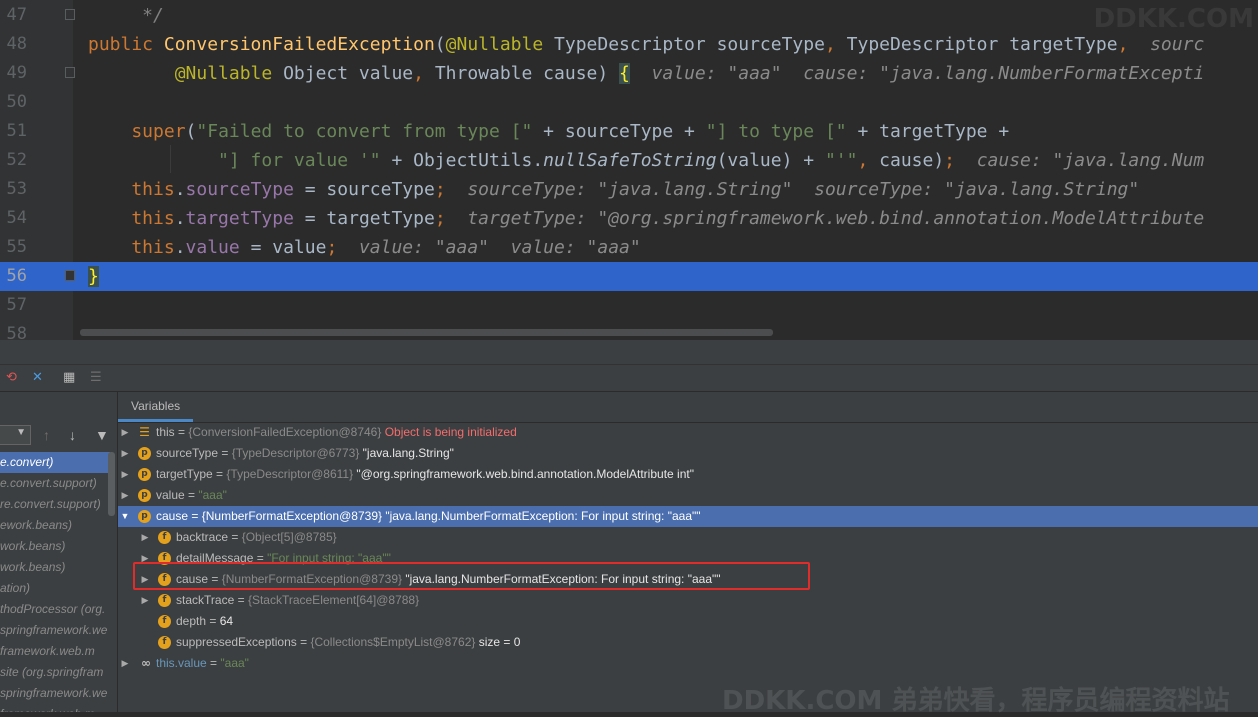 Image resolution: width=1258 pixels, height=717 pixels. I want to click on code-line: 57, so click(629, 305).